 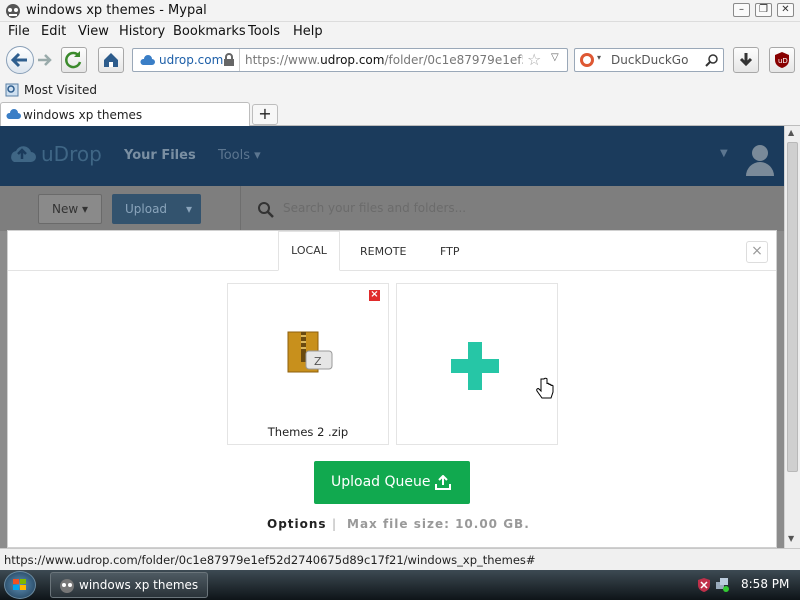 I want to click on start-button, so click(x=20, y=585).